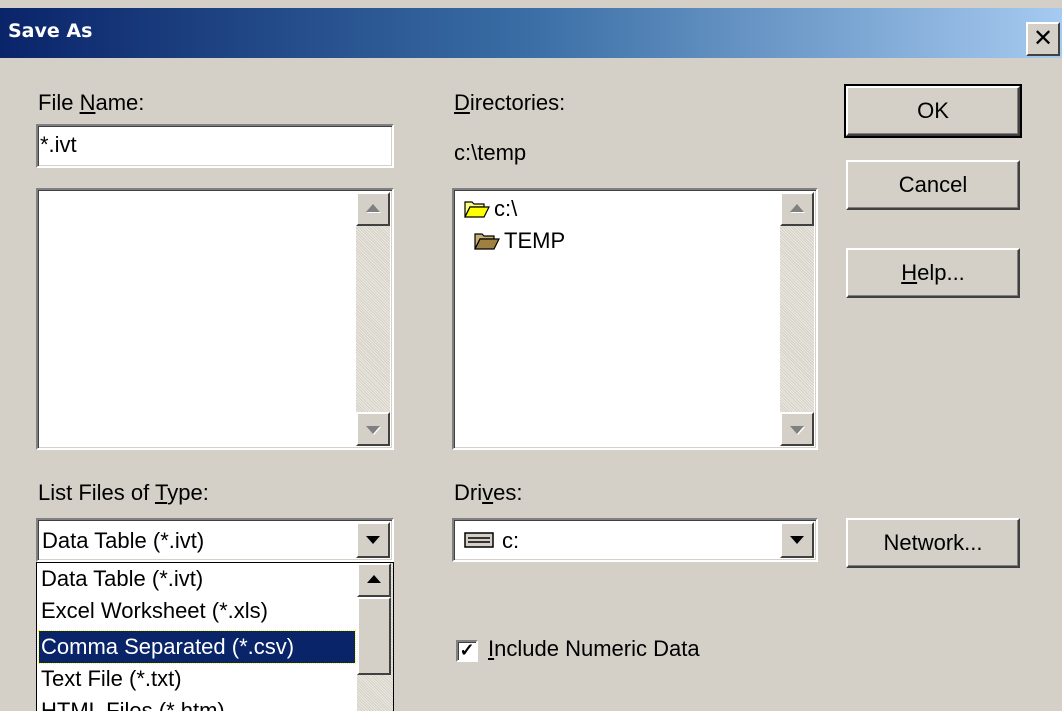 Image resolution: width=1062 pixels, height=711 pixels. I want to click on cancel-button: Cancel, so click(933, 185).